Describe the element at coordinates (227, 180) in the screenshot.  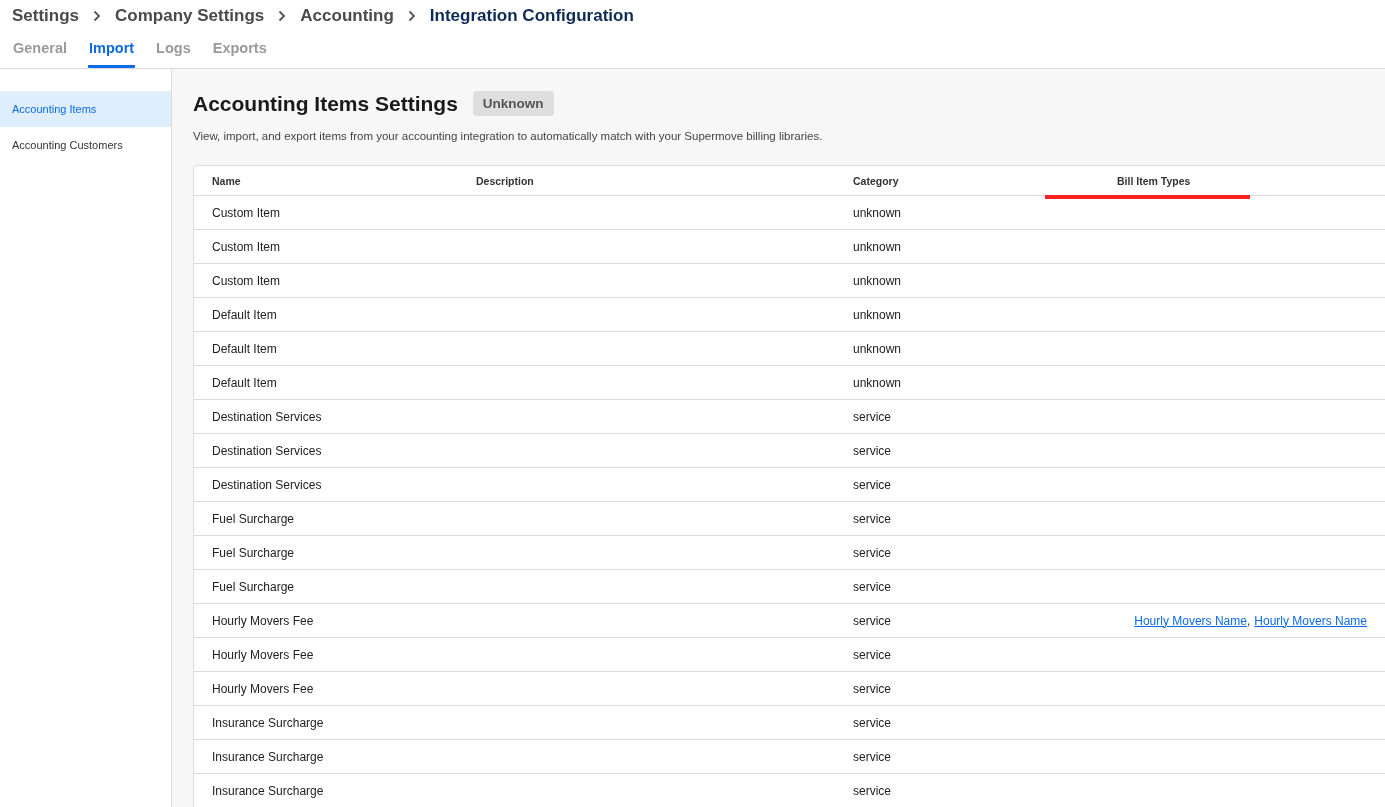
I see `column-header: Name` at that location.